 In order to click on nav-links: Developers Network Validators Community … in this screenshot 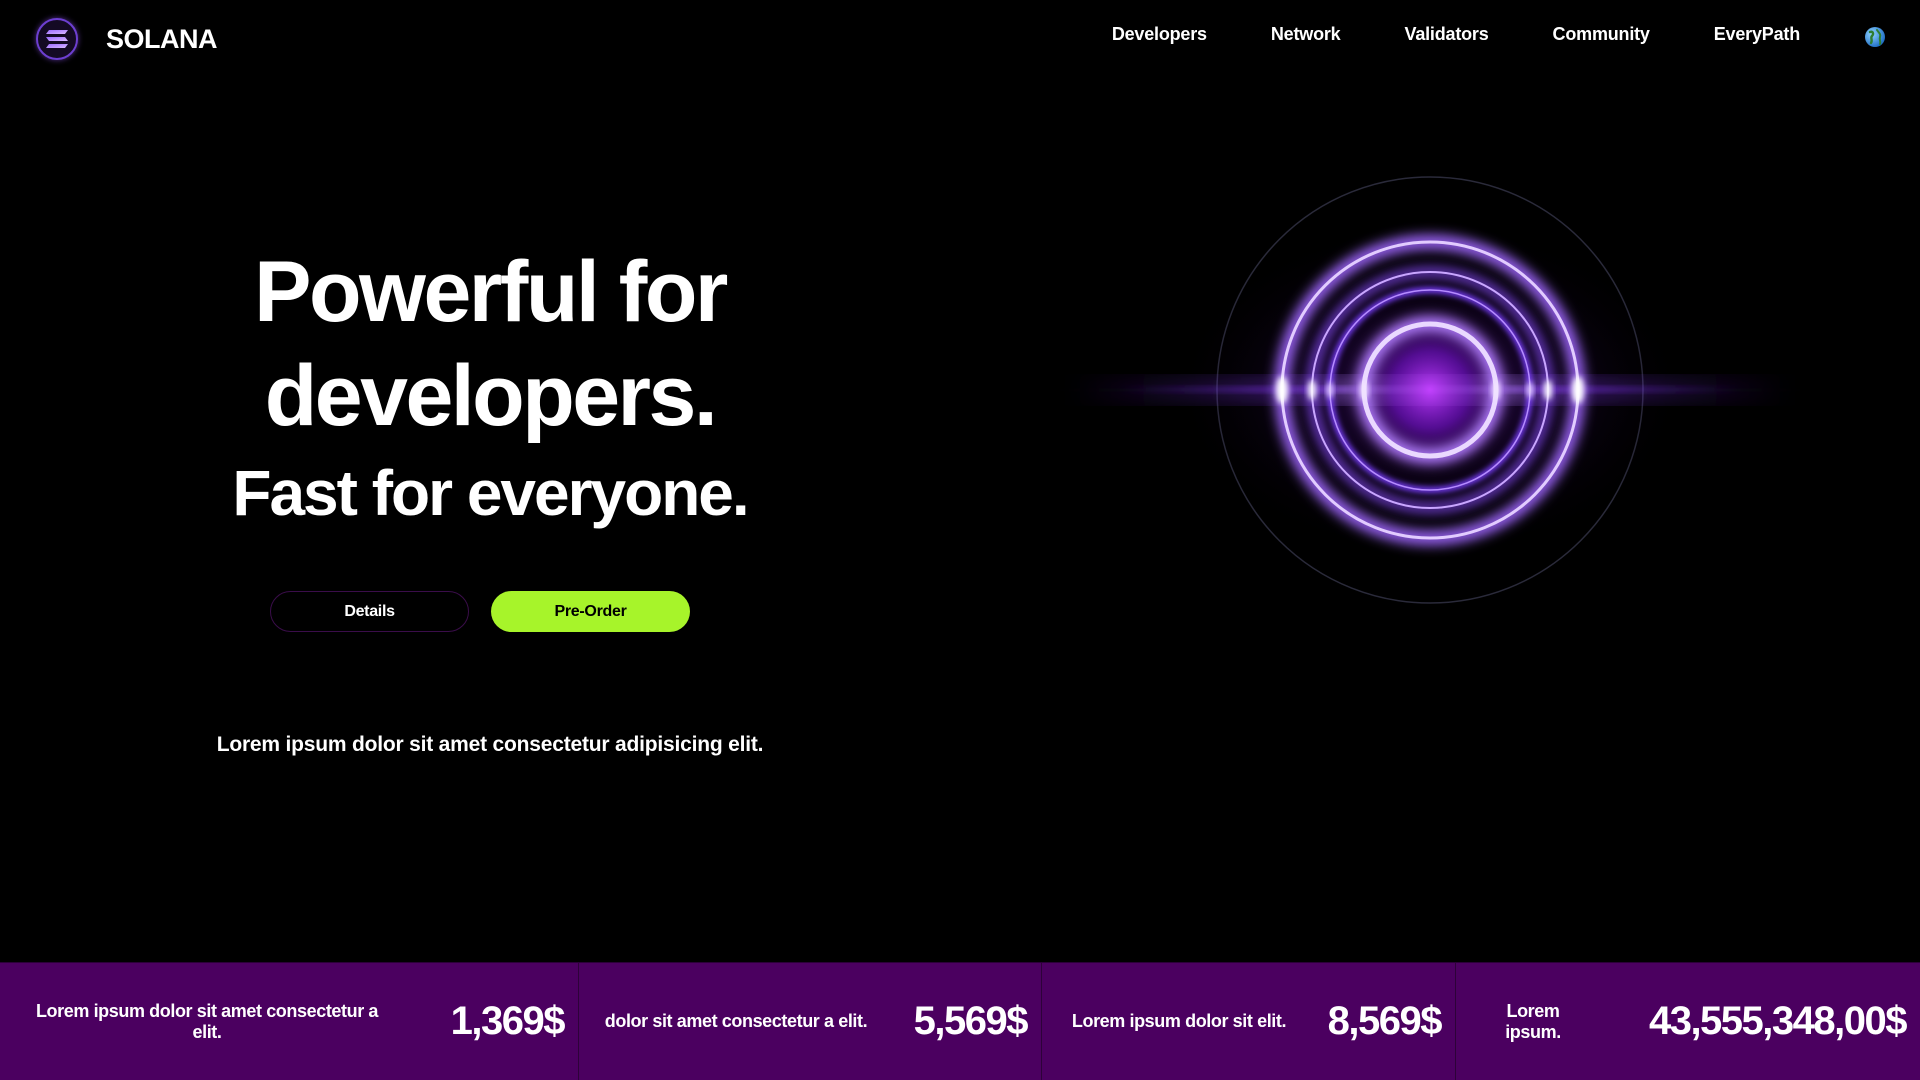, I will do `click(1424, 34)`.